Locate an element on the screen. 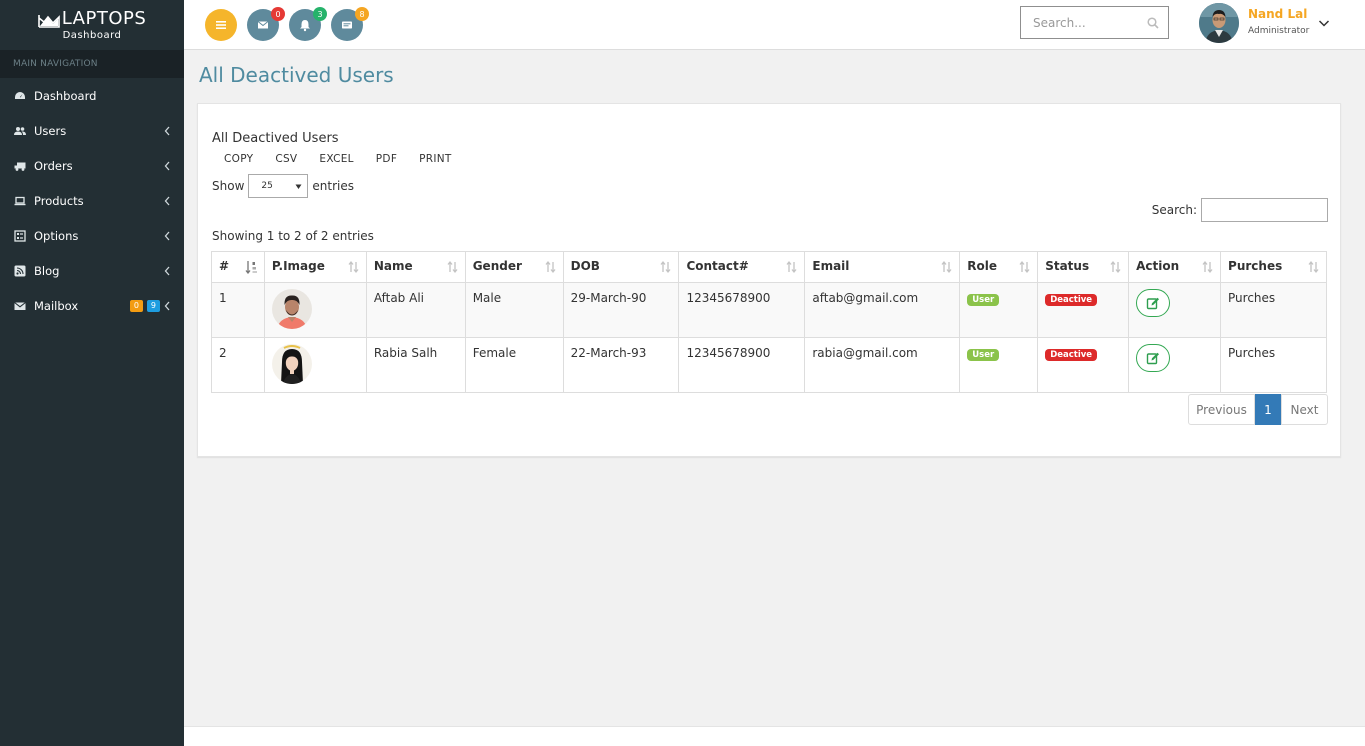 This screenshot has height=746, width=1365. column-header-contact: Contact# is located at coordinates (742, 267).